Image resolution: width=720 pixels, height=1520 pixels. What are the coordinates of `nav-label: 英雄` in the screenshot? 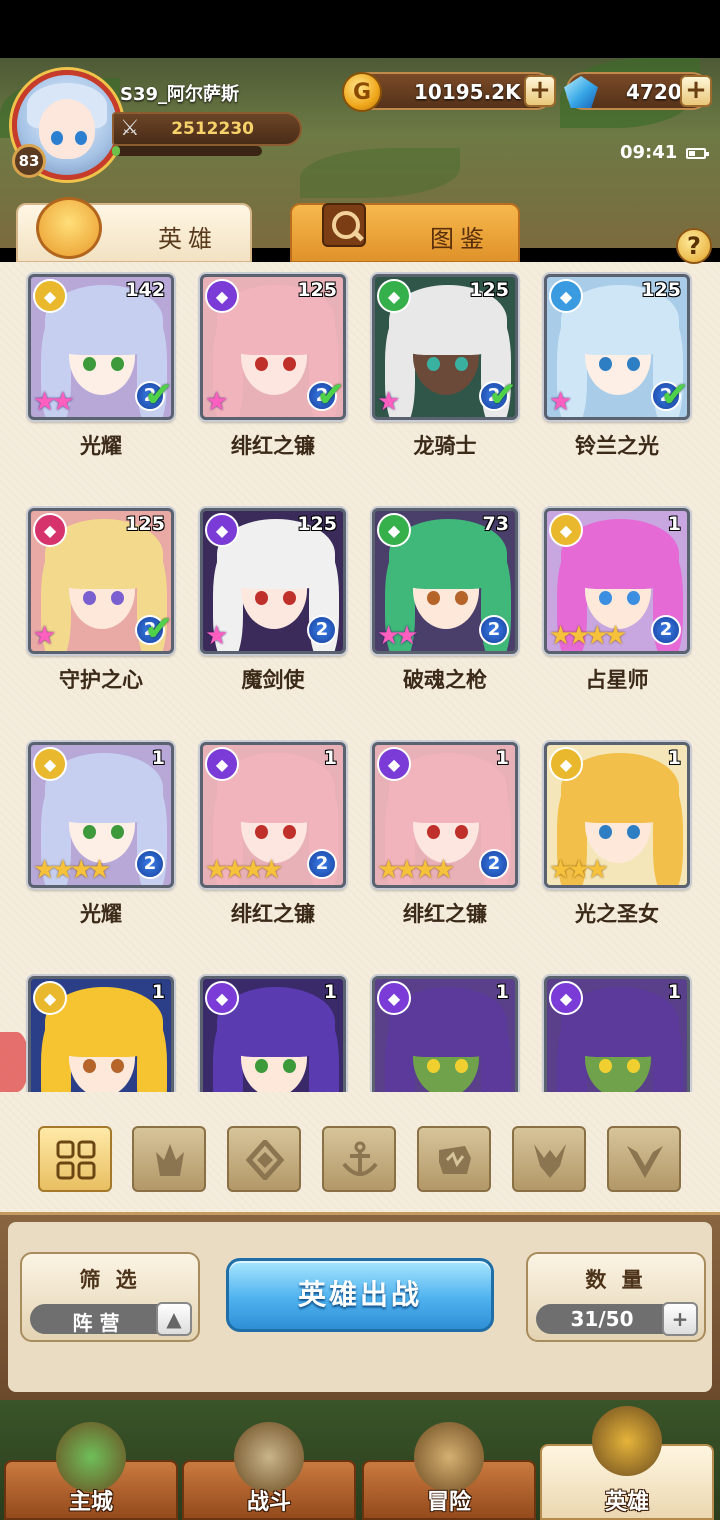 It's located at (626, 1502).